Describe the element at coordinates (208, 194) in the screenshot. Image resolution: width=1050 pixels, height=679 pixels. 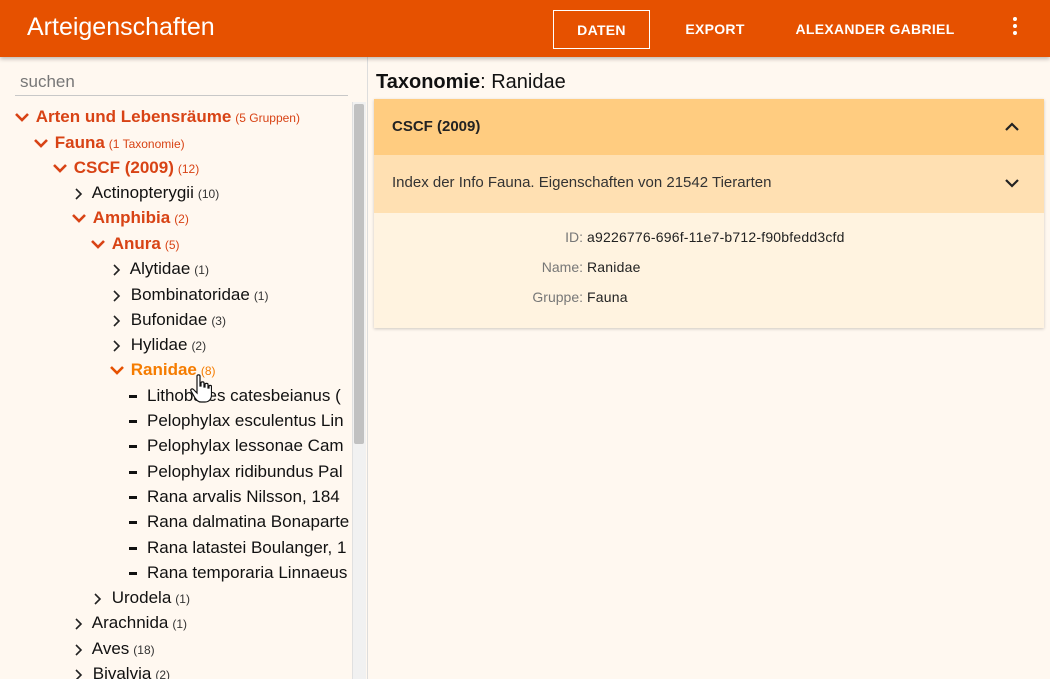
I see `tree-node-count: (10)` at that location.